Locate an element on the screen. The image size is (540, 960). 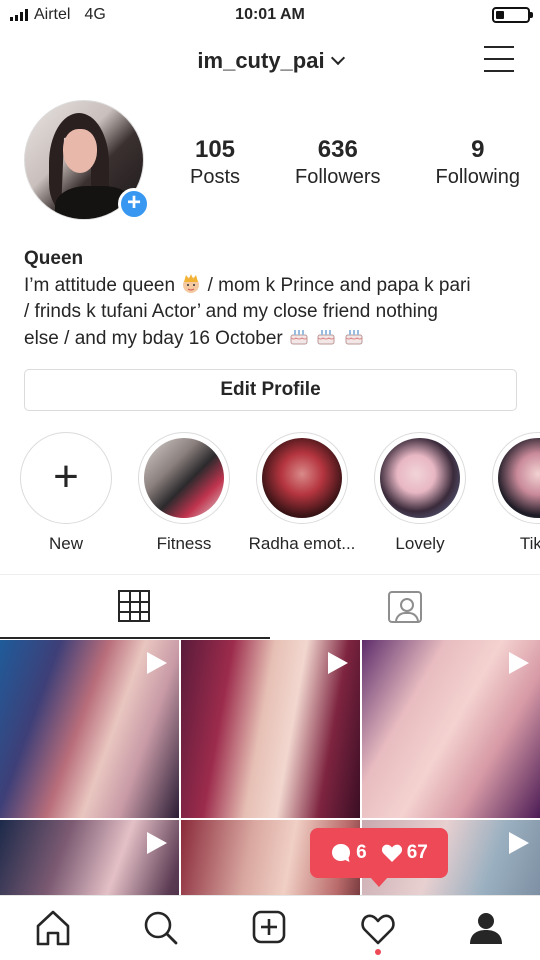
heart-outline-icon is located at coordinates (378, 929).